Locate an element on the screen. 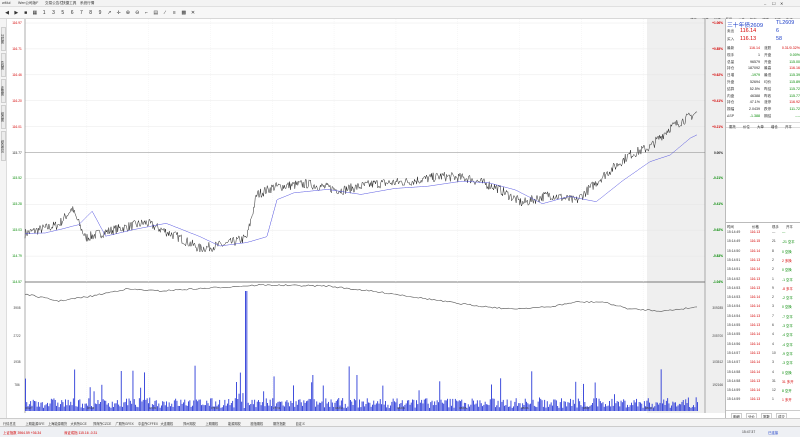 The width and height of the screenshot is (800, 437). quote-tab: 价位 is located at coordinates (746, 126).